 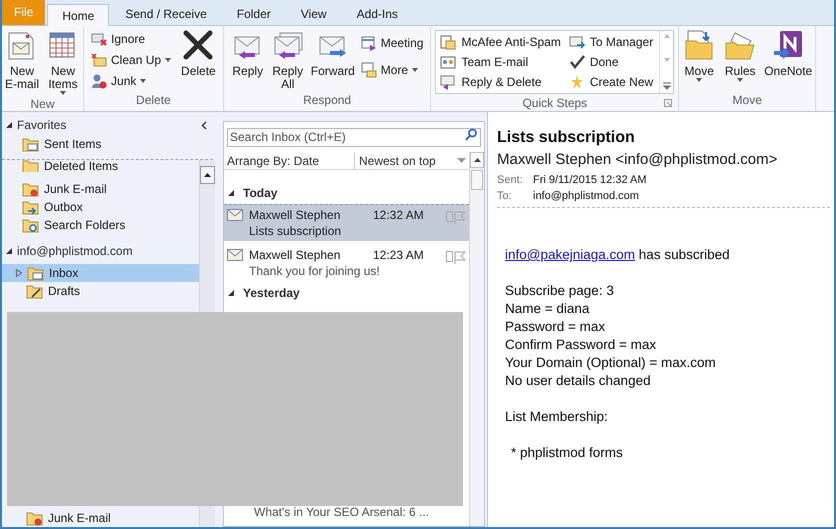 What do you see at coordinates (99, 38) in the screenshot?
I see `ignore-icon` at bounding box center [99, 38].